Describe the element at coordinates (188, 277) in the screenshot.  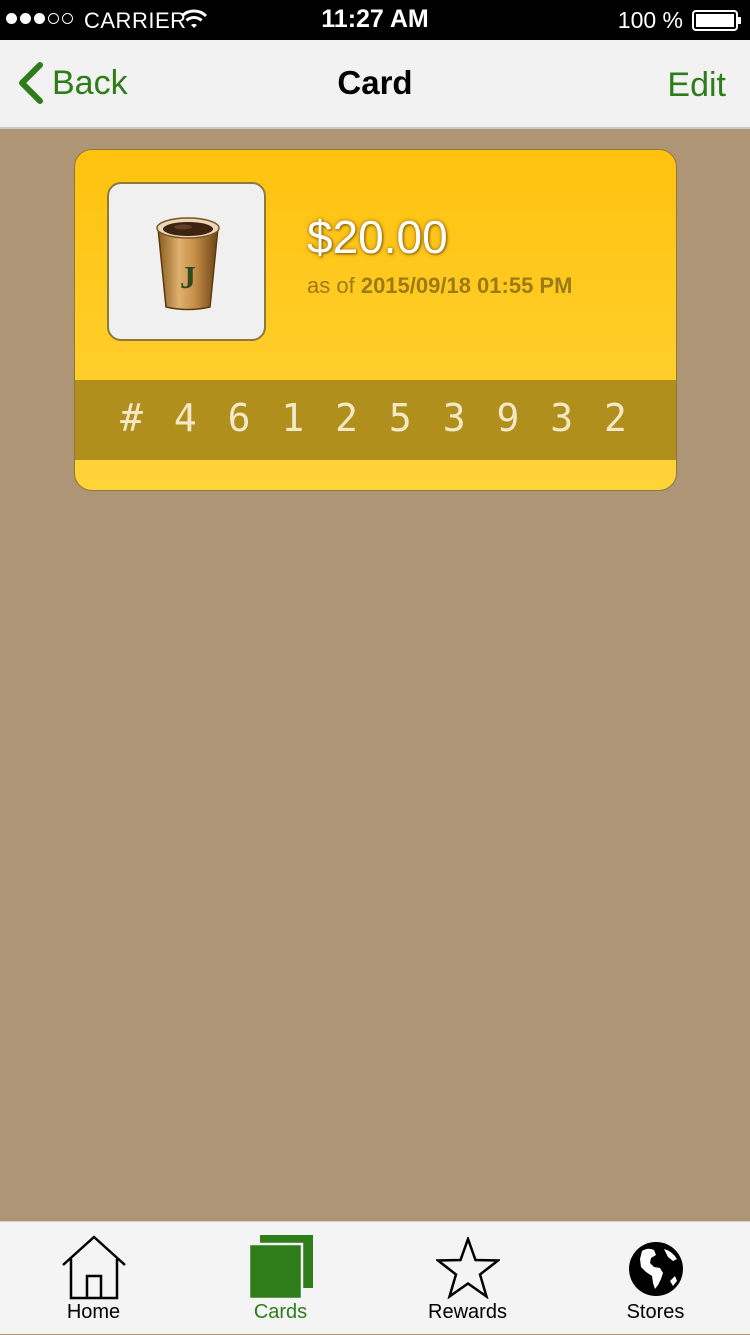
I see `svg-text: J` at that location.